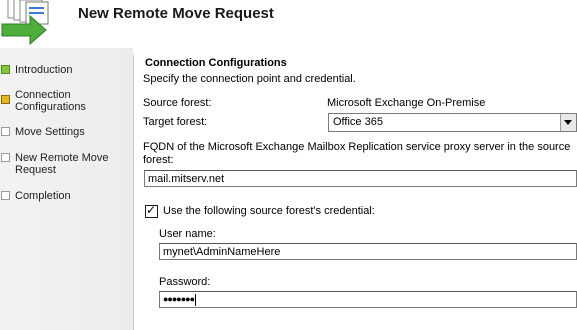 This screenshot has width=577, height=330. Describe the element at coordinates (44, 70) in the screenshot. I see `nav-step-label: Introduction` at that location.